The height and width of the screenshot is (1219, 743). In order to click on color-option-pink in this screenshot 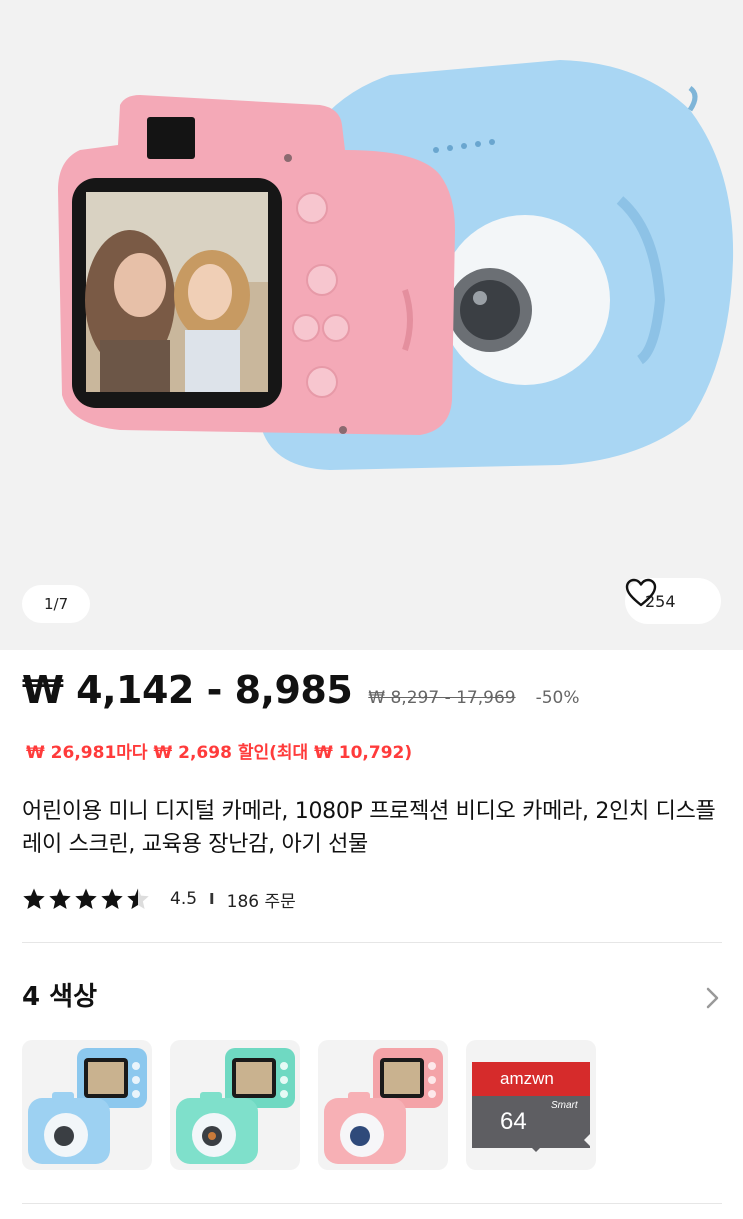, I will do `click(383, 1105)`.